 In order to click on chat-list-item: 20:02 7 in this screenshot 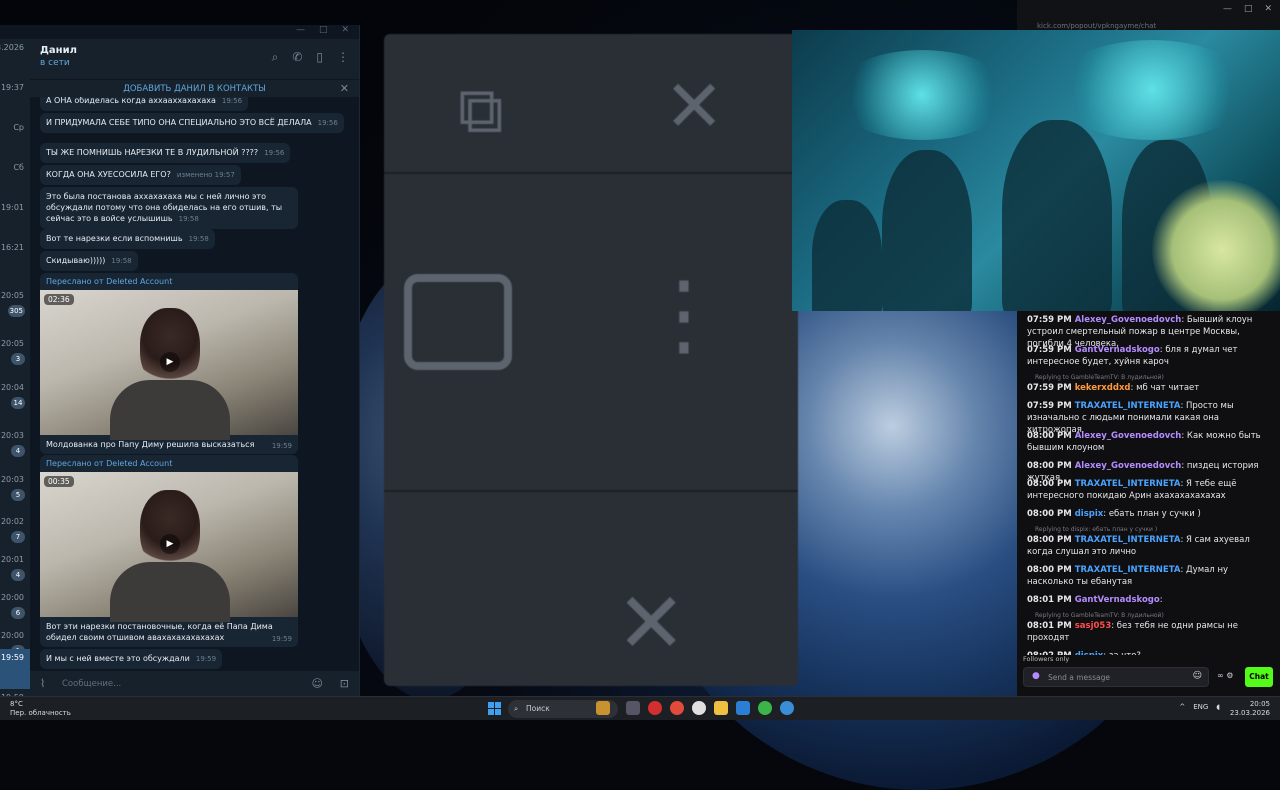, I will do `click(15, 533)`.